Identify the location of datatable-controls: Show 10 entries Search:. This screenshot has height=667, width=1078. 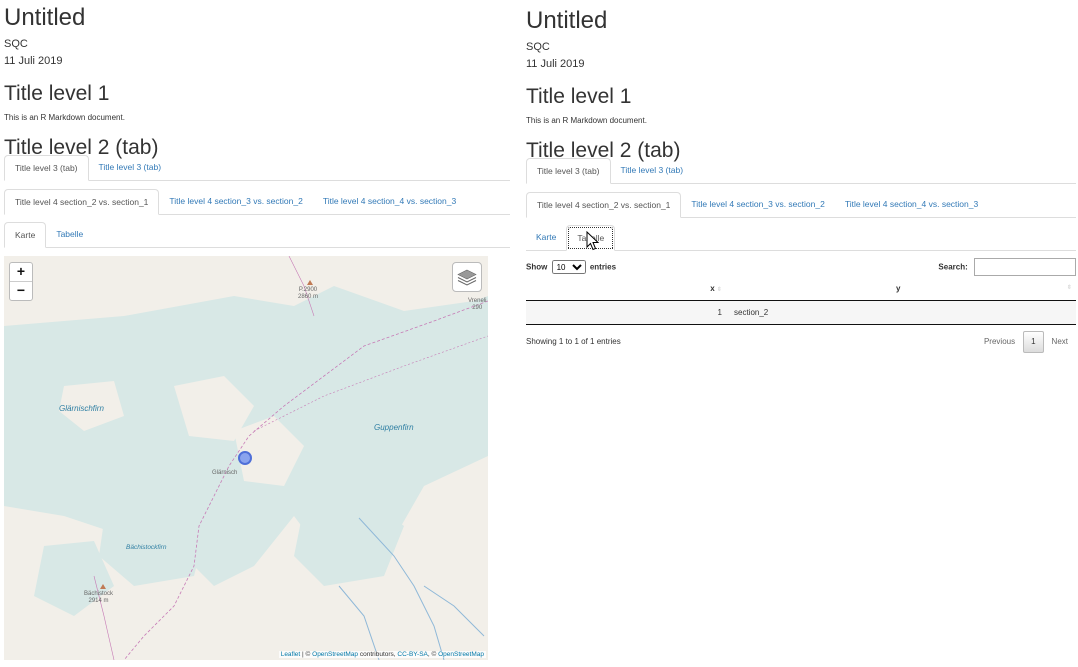
(801, 264).